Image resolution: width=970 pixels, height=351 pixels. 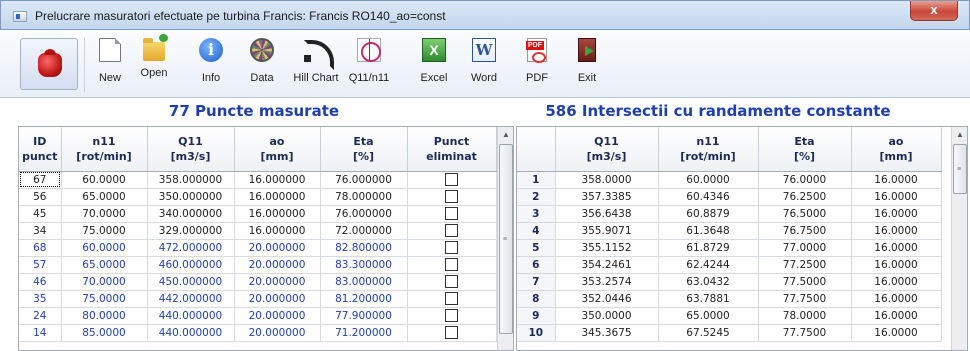 What do you see at coordinates (607, 248) in the screenshot?
I see `table-cell: 355.1152` at bounding box center [607, 248].